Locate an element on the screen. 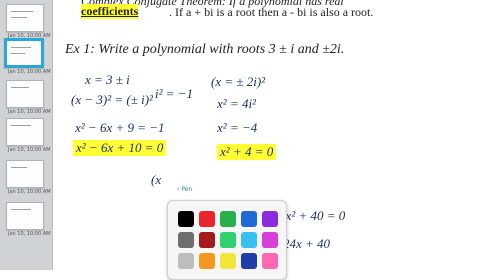 This screenshot has height=280, width=480. handwriting-line: x² = −4 is located at coordinates (237, 127).